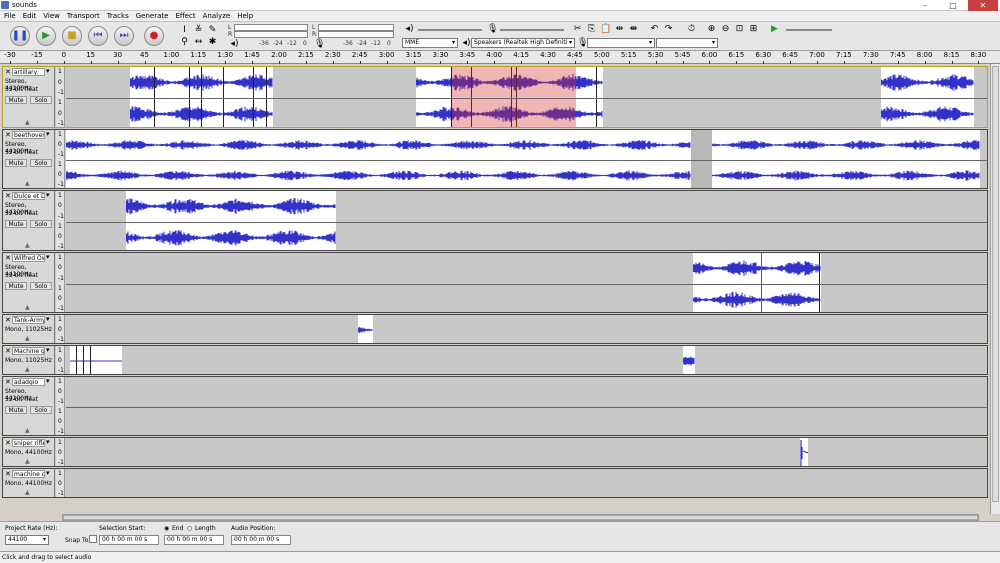  Describe the element at coordinates (430, 43) in the screenshot. I see `host-select: MME` at that location.